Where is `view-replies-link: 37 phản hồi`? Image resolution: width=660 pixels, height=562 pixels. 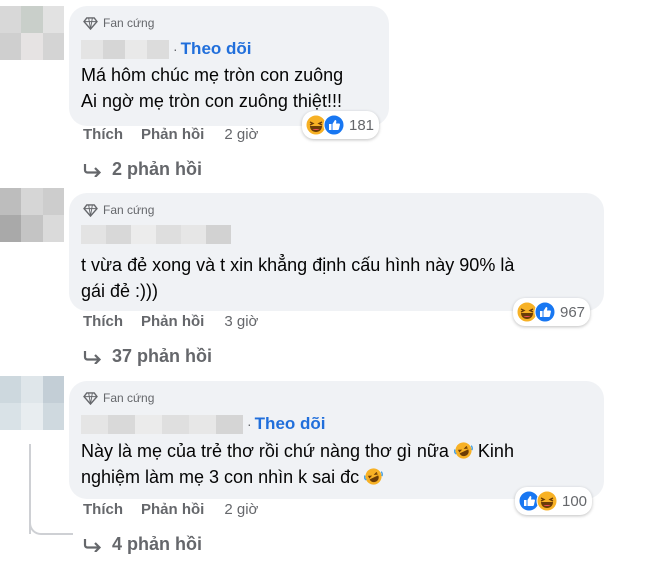
view-replies-link: 37 phản hồi is located at coordinates (147, 356).